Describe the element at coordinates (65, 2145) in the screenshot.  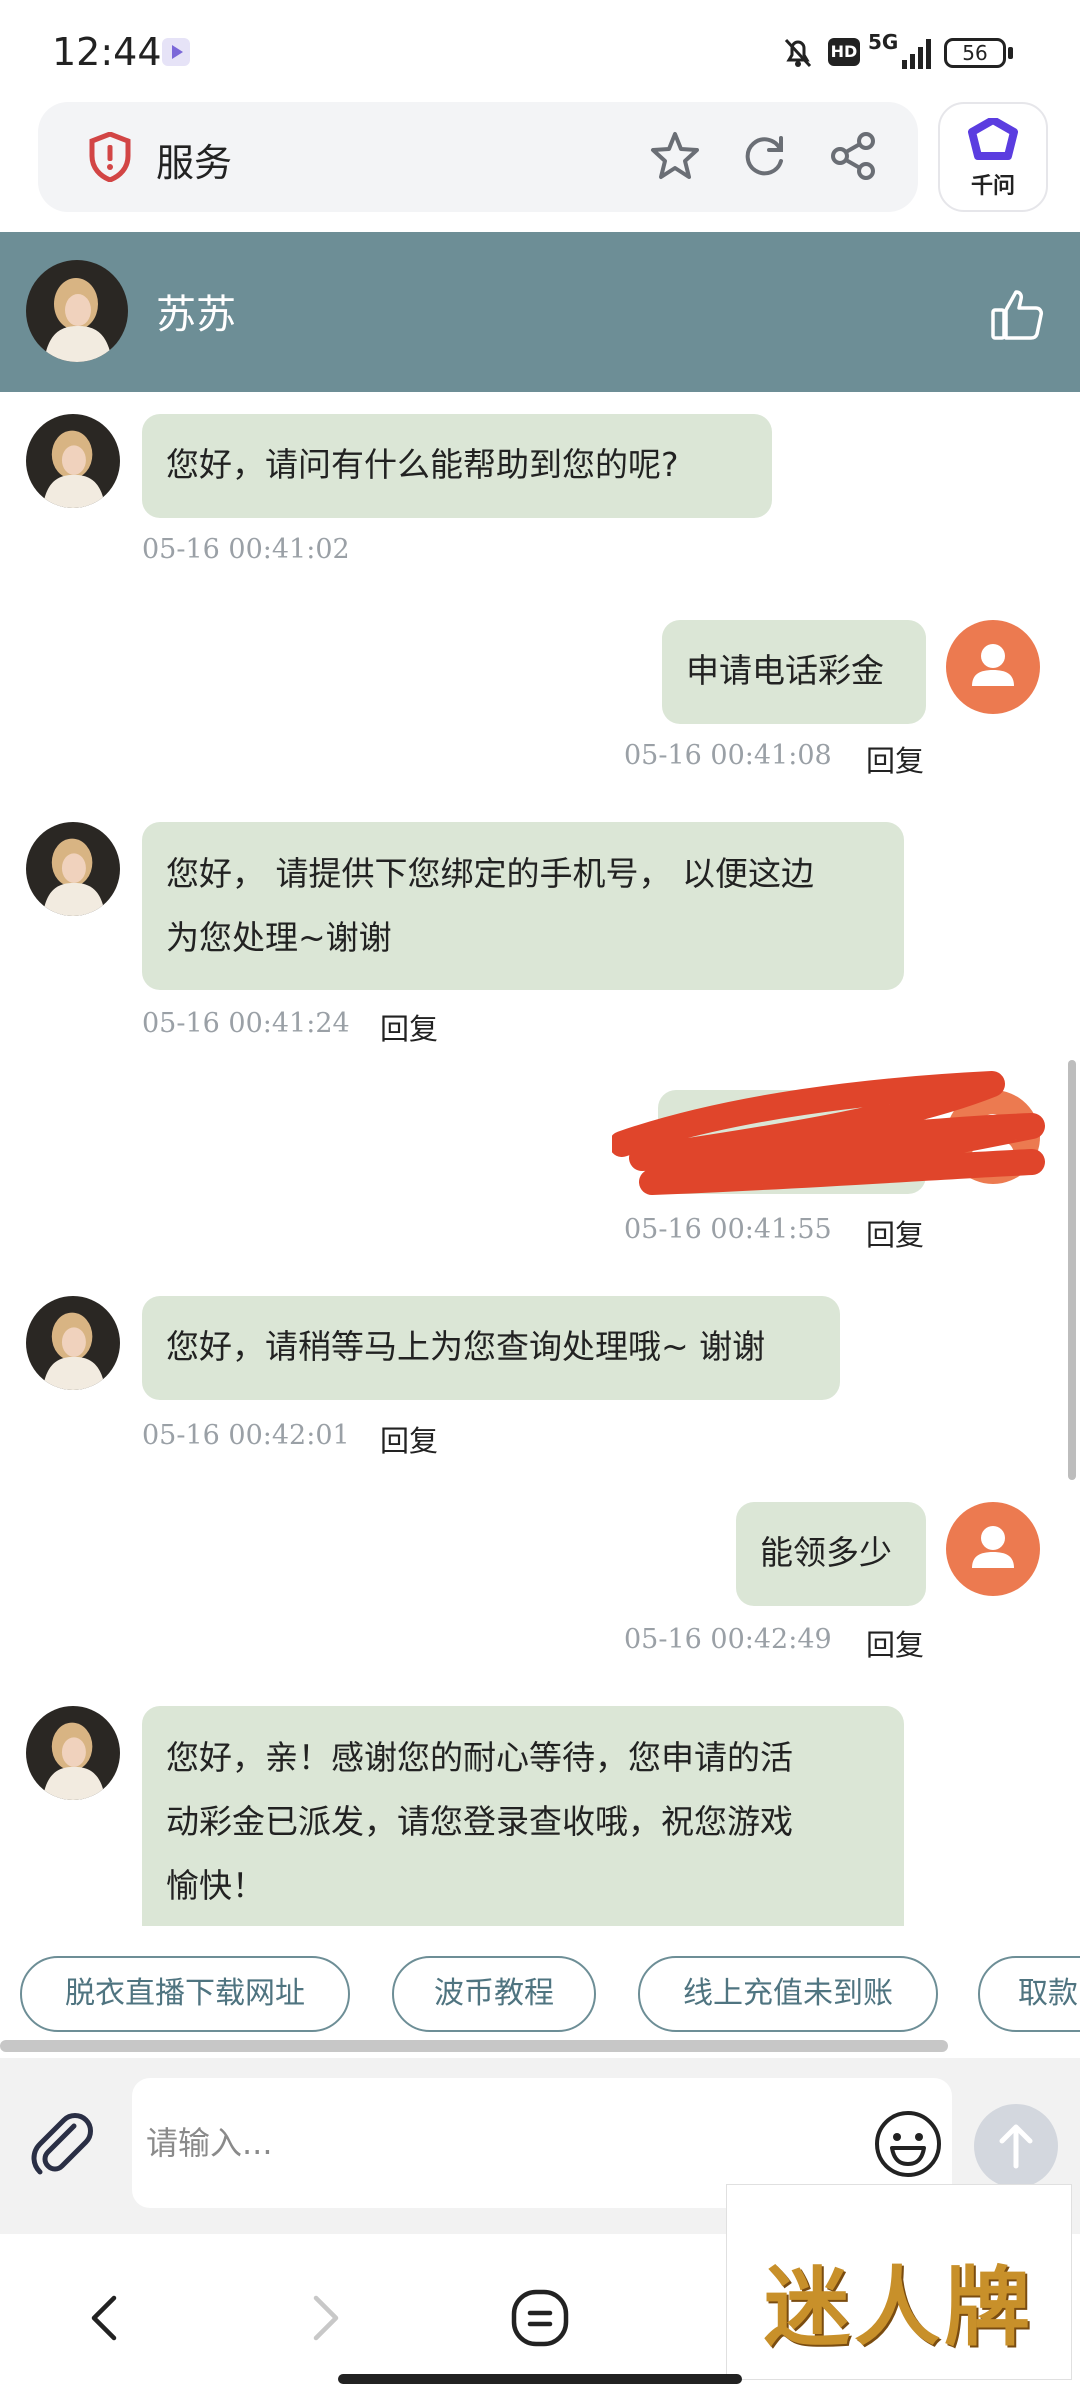
I see `attachment-icon` at that location.